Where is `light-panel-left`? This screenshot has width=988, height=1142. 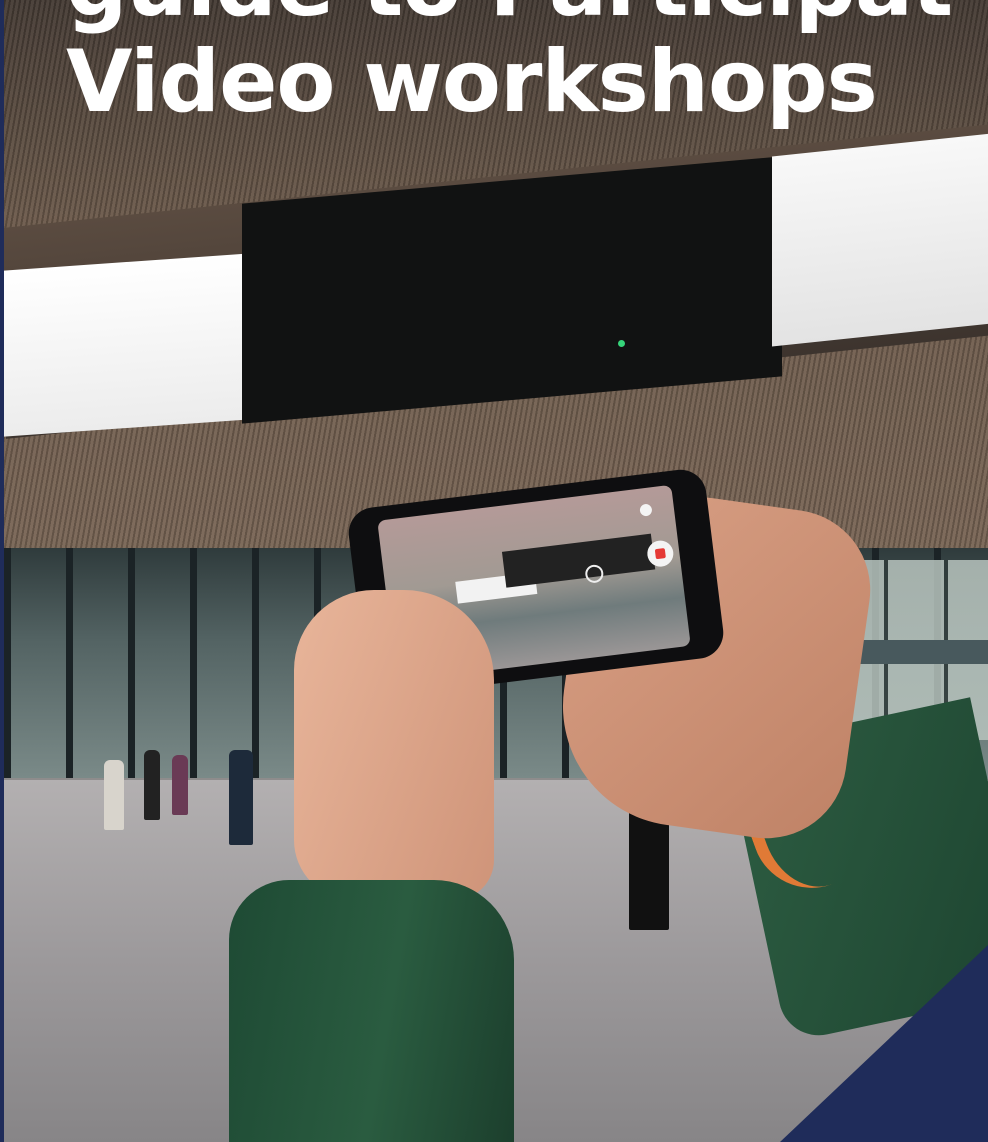
light-panel-left is located at coordinates (127, 345).